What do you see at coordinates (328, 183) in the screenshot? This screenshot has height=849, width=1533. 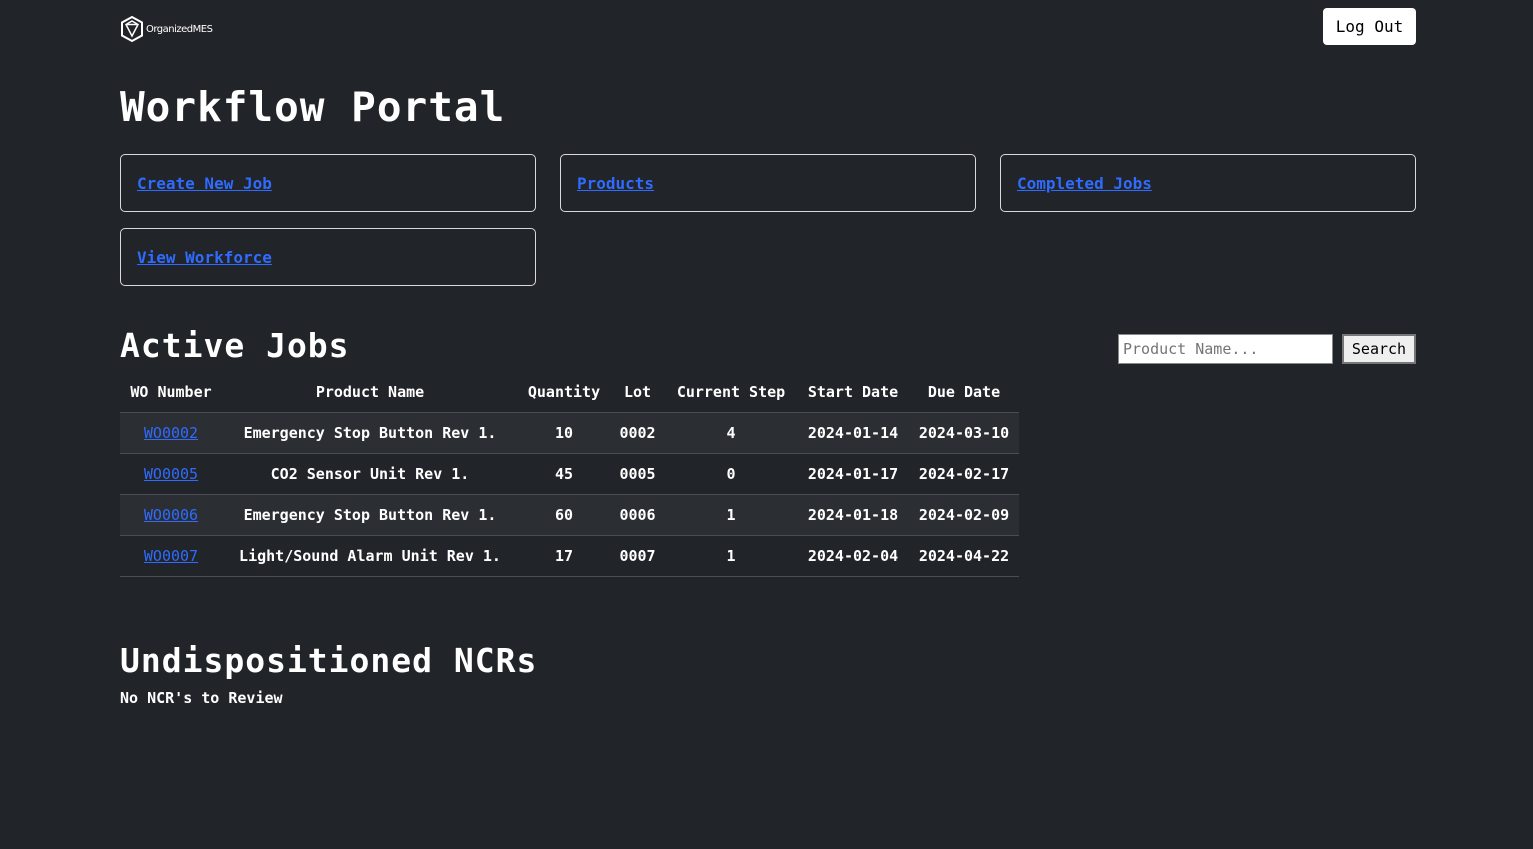 I see `nav-card-create-new-job: Create New Job` at bounding box center [328, 183].